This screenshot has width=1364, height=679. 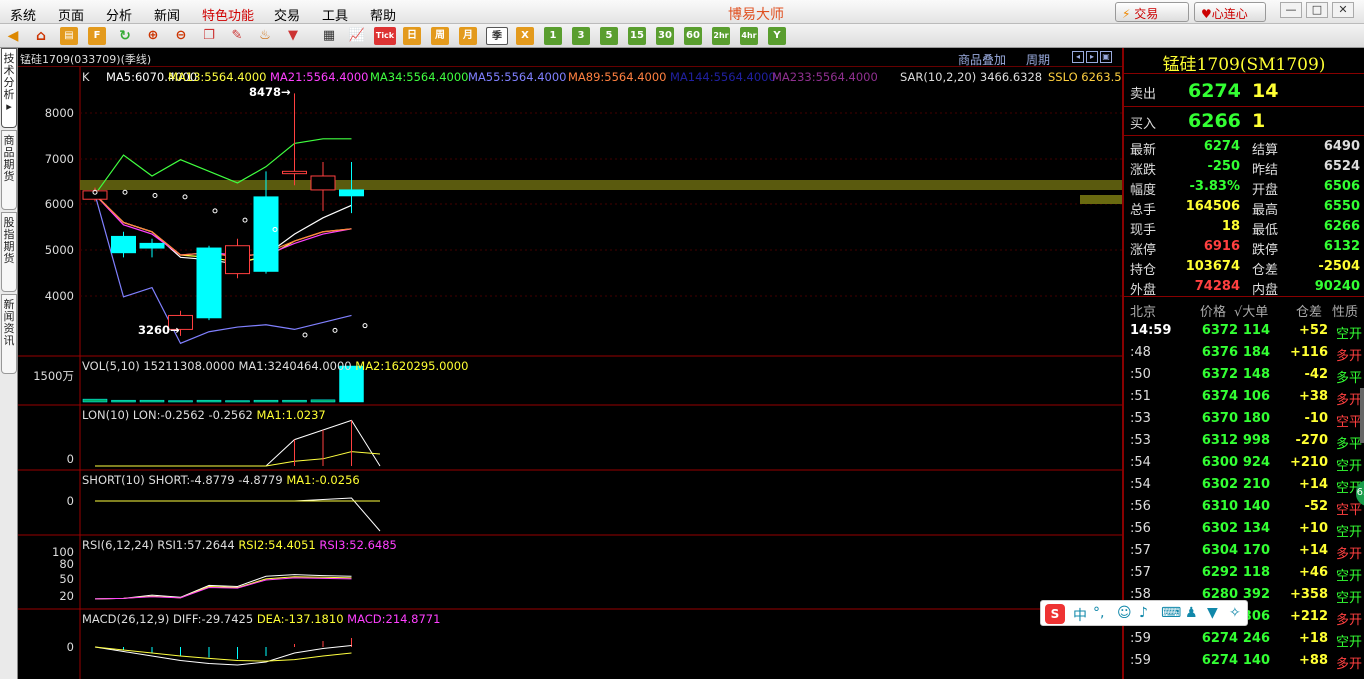 I want to click on book-icon: ▤, so click(x=69, y=36).